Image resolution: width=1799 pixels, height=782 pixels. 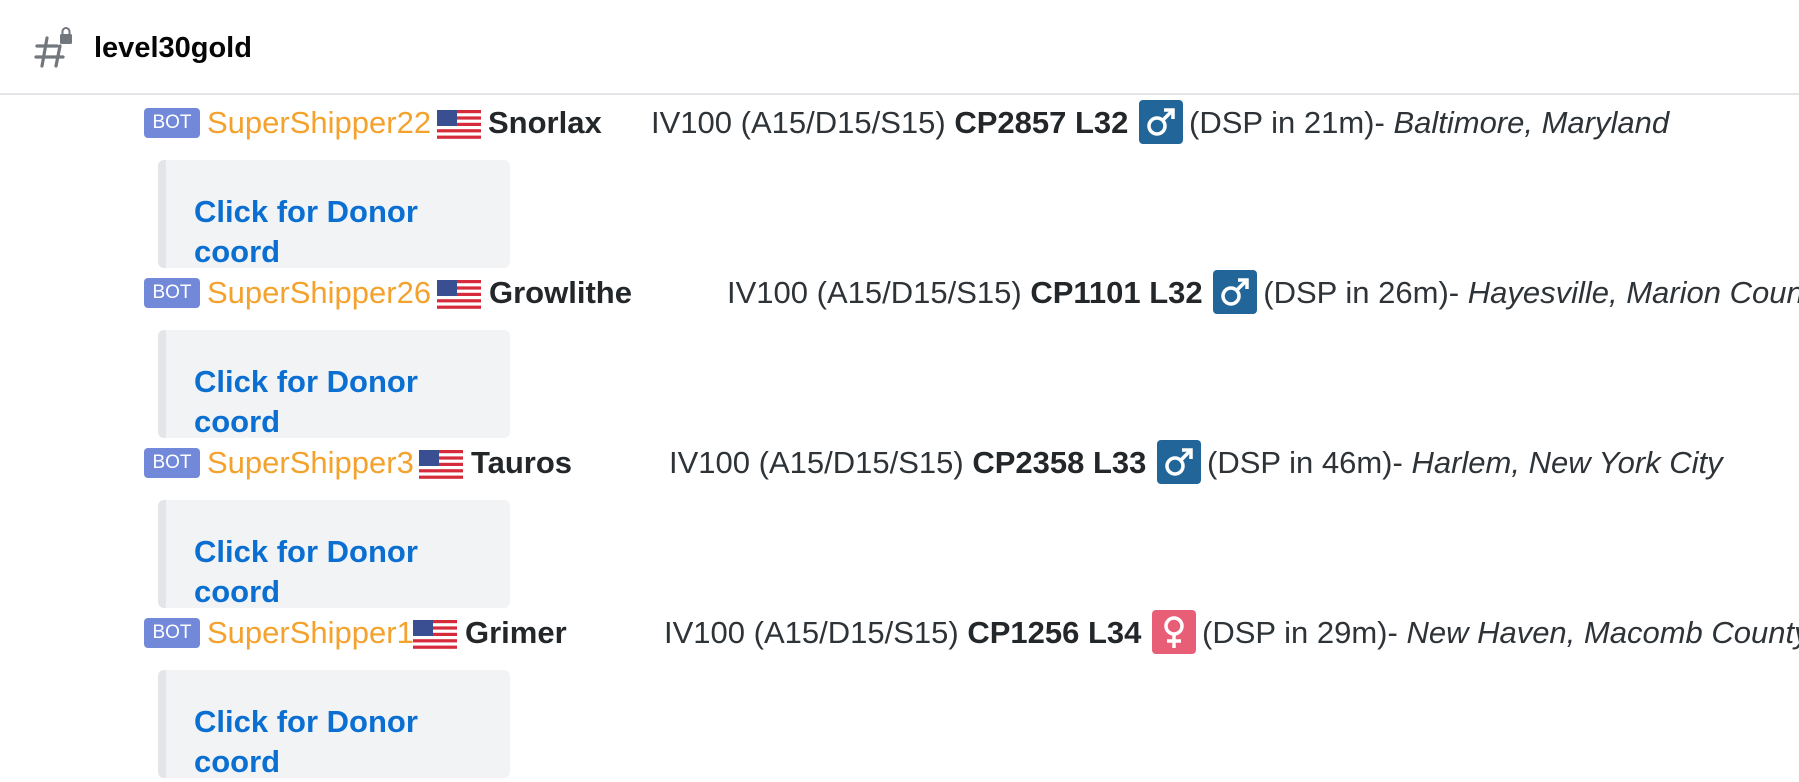 What do you see at coordinates (1361, 293) in the screenshot?
I see `dsp-text: (DSP in 26m)-` at bounding box center [1361, 293].